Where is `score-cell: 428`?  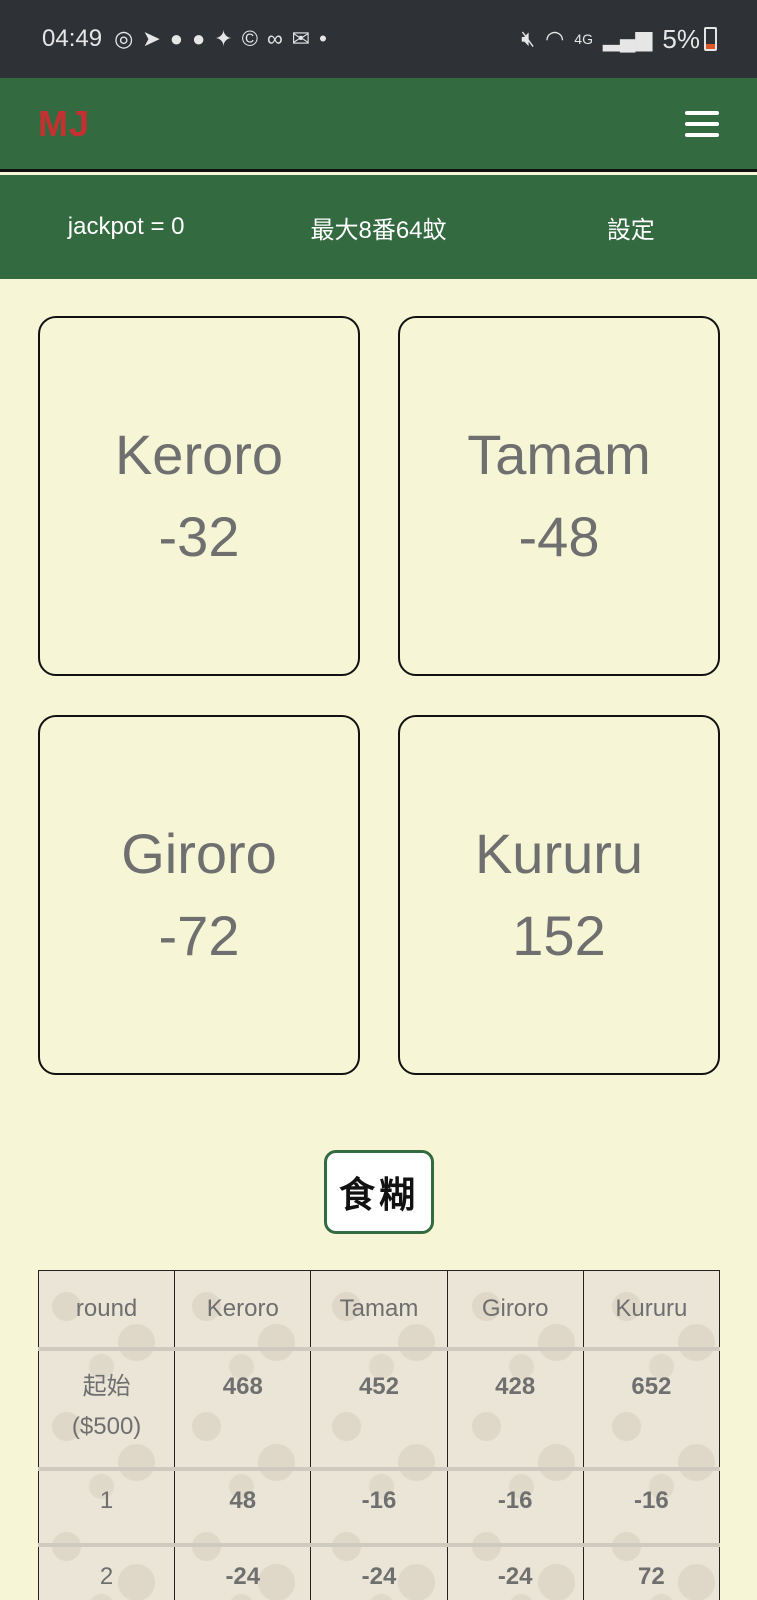
score-cell: 428 is located at coordinates (515, 1409).